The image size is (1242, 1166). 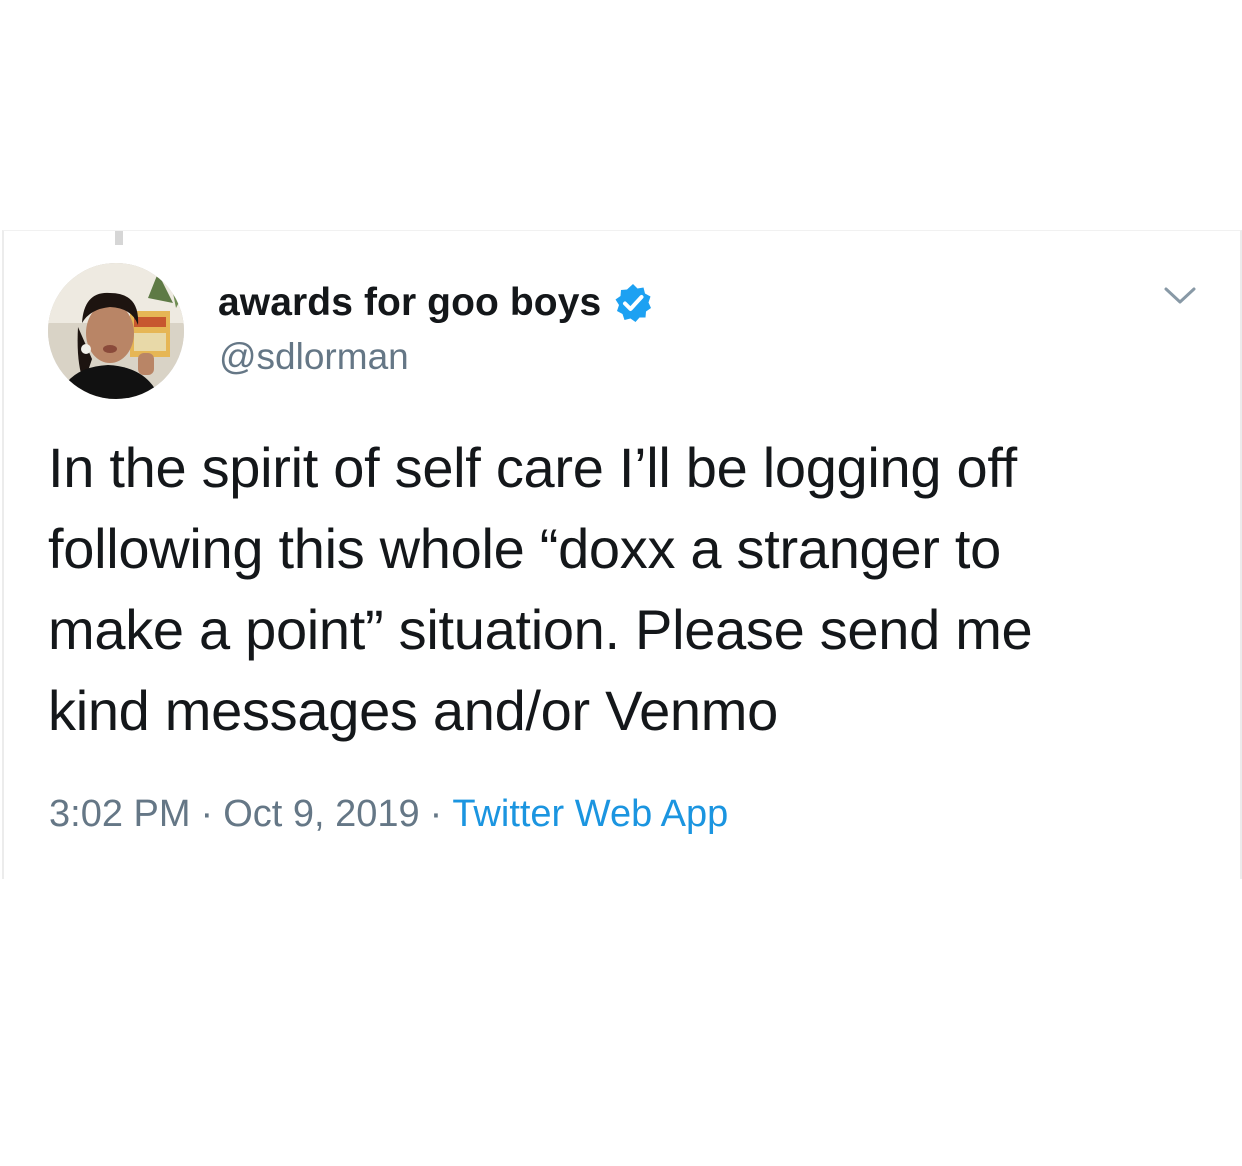 I want to click on verified-badge-icon, so click(x=633, y=303).